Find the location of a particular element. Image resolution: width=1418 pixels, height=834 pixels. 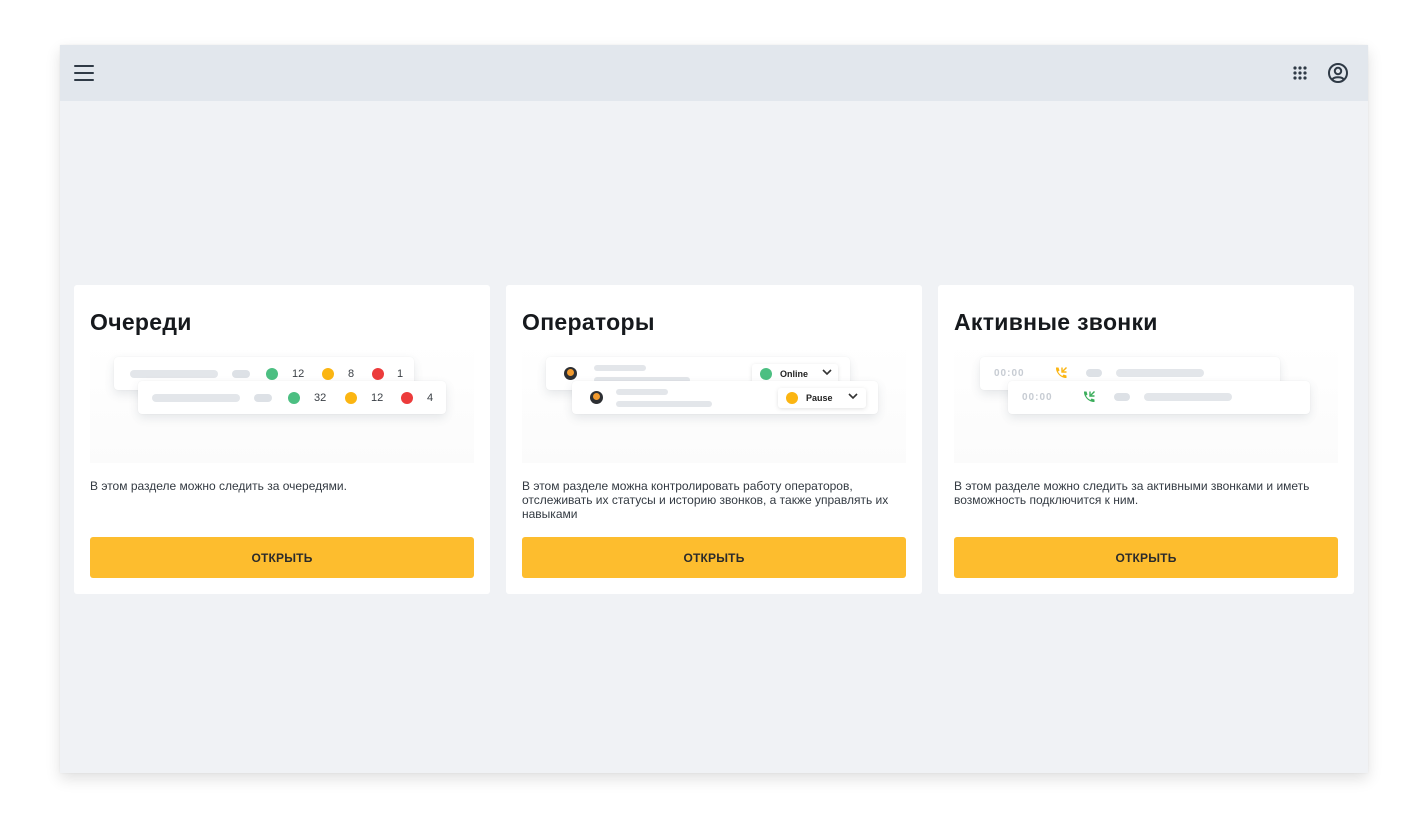

call-row: 00:00 is located at coordinates (1159, 397).